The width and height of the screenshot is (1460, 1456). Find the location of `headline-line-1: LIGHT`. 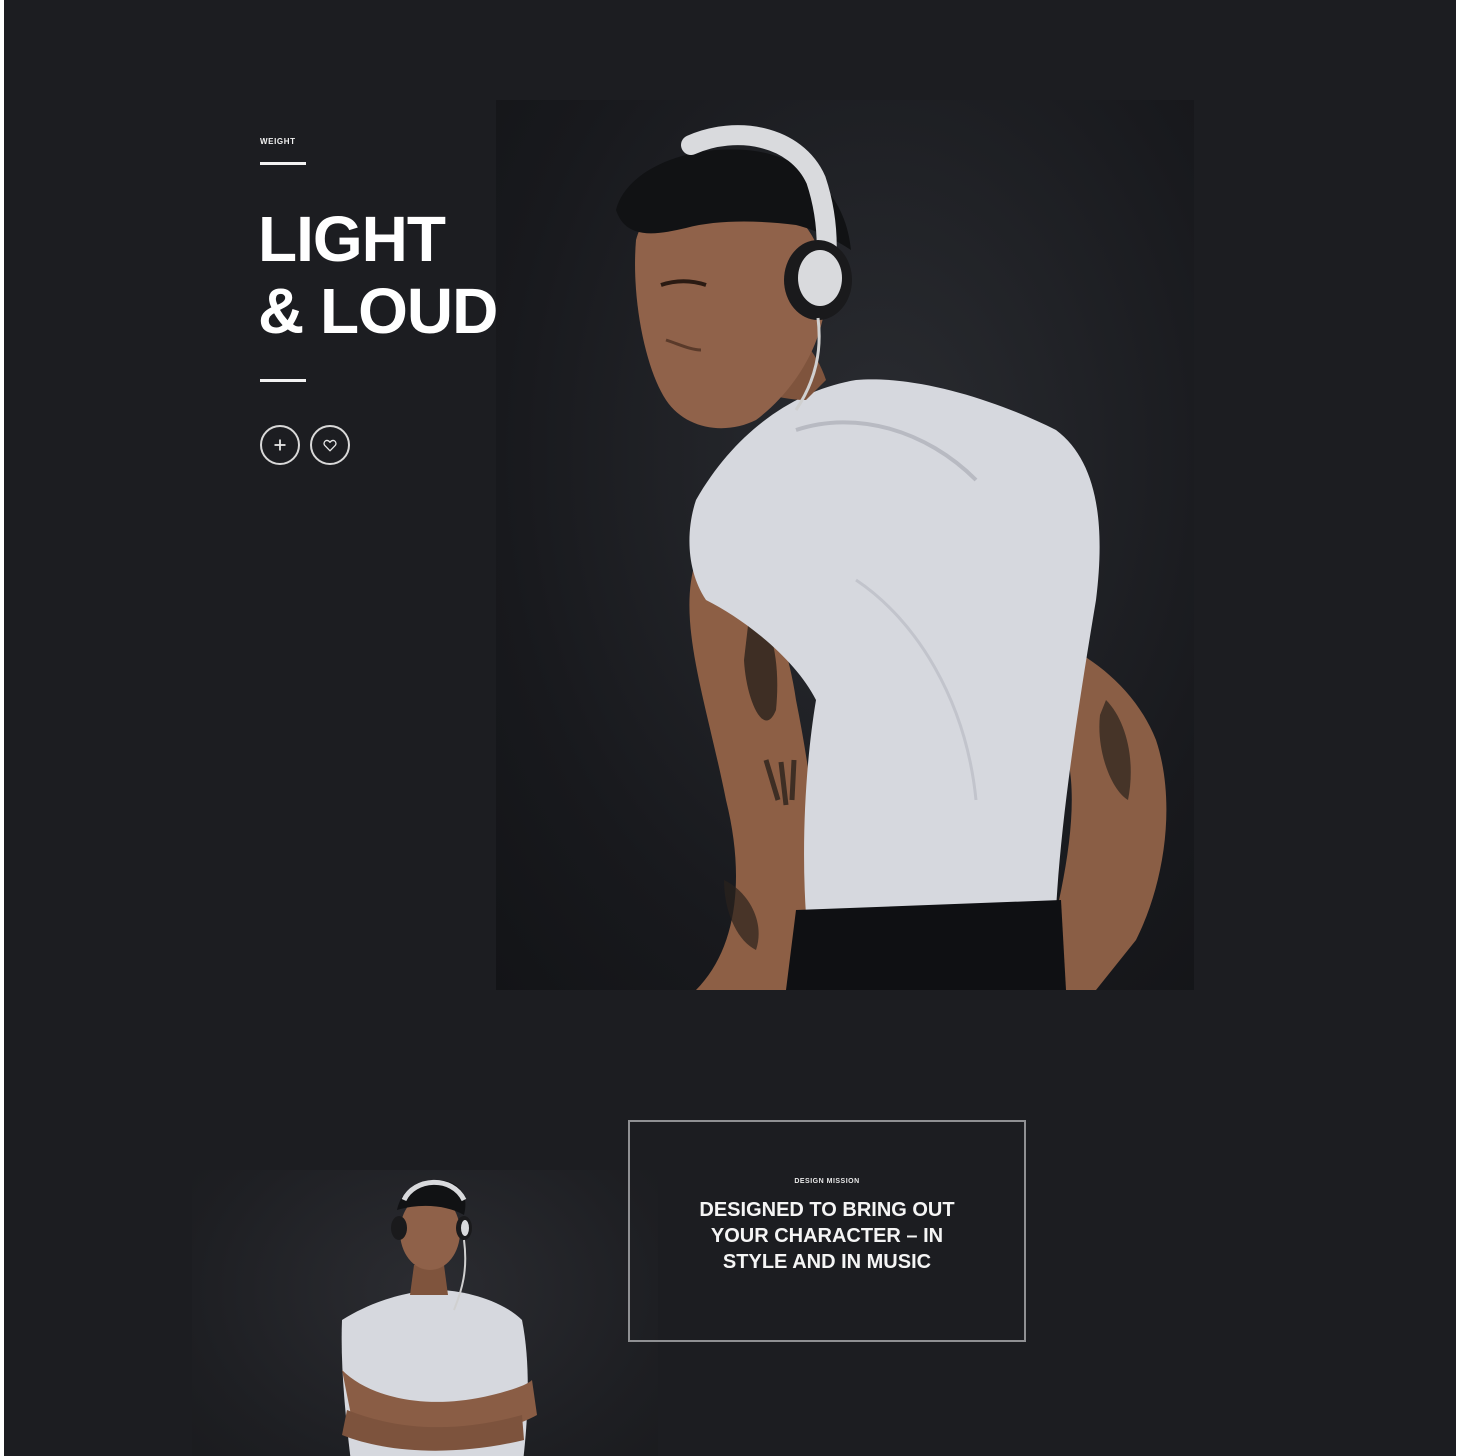

headline-line-1: LIGHT is located at coordinates (352, 239).